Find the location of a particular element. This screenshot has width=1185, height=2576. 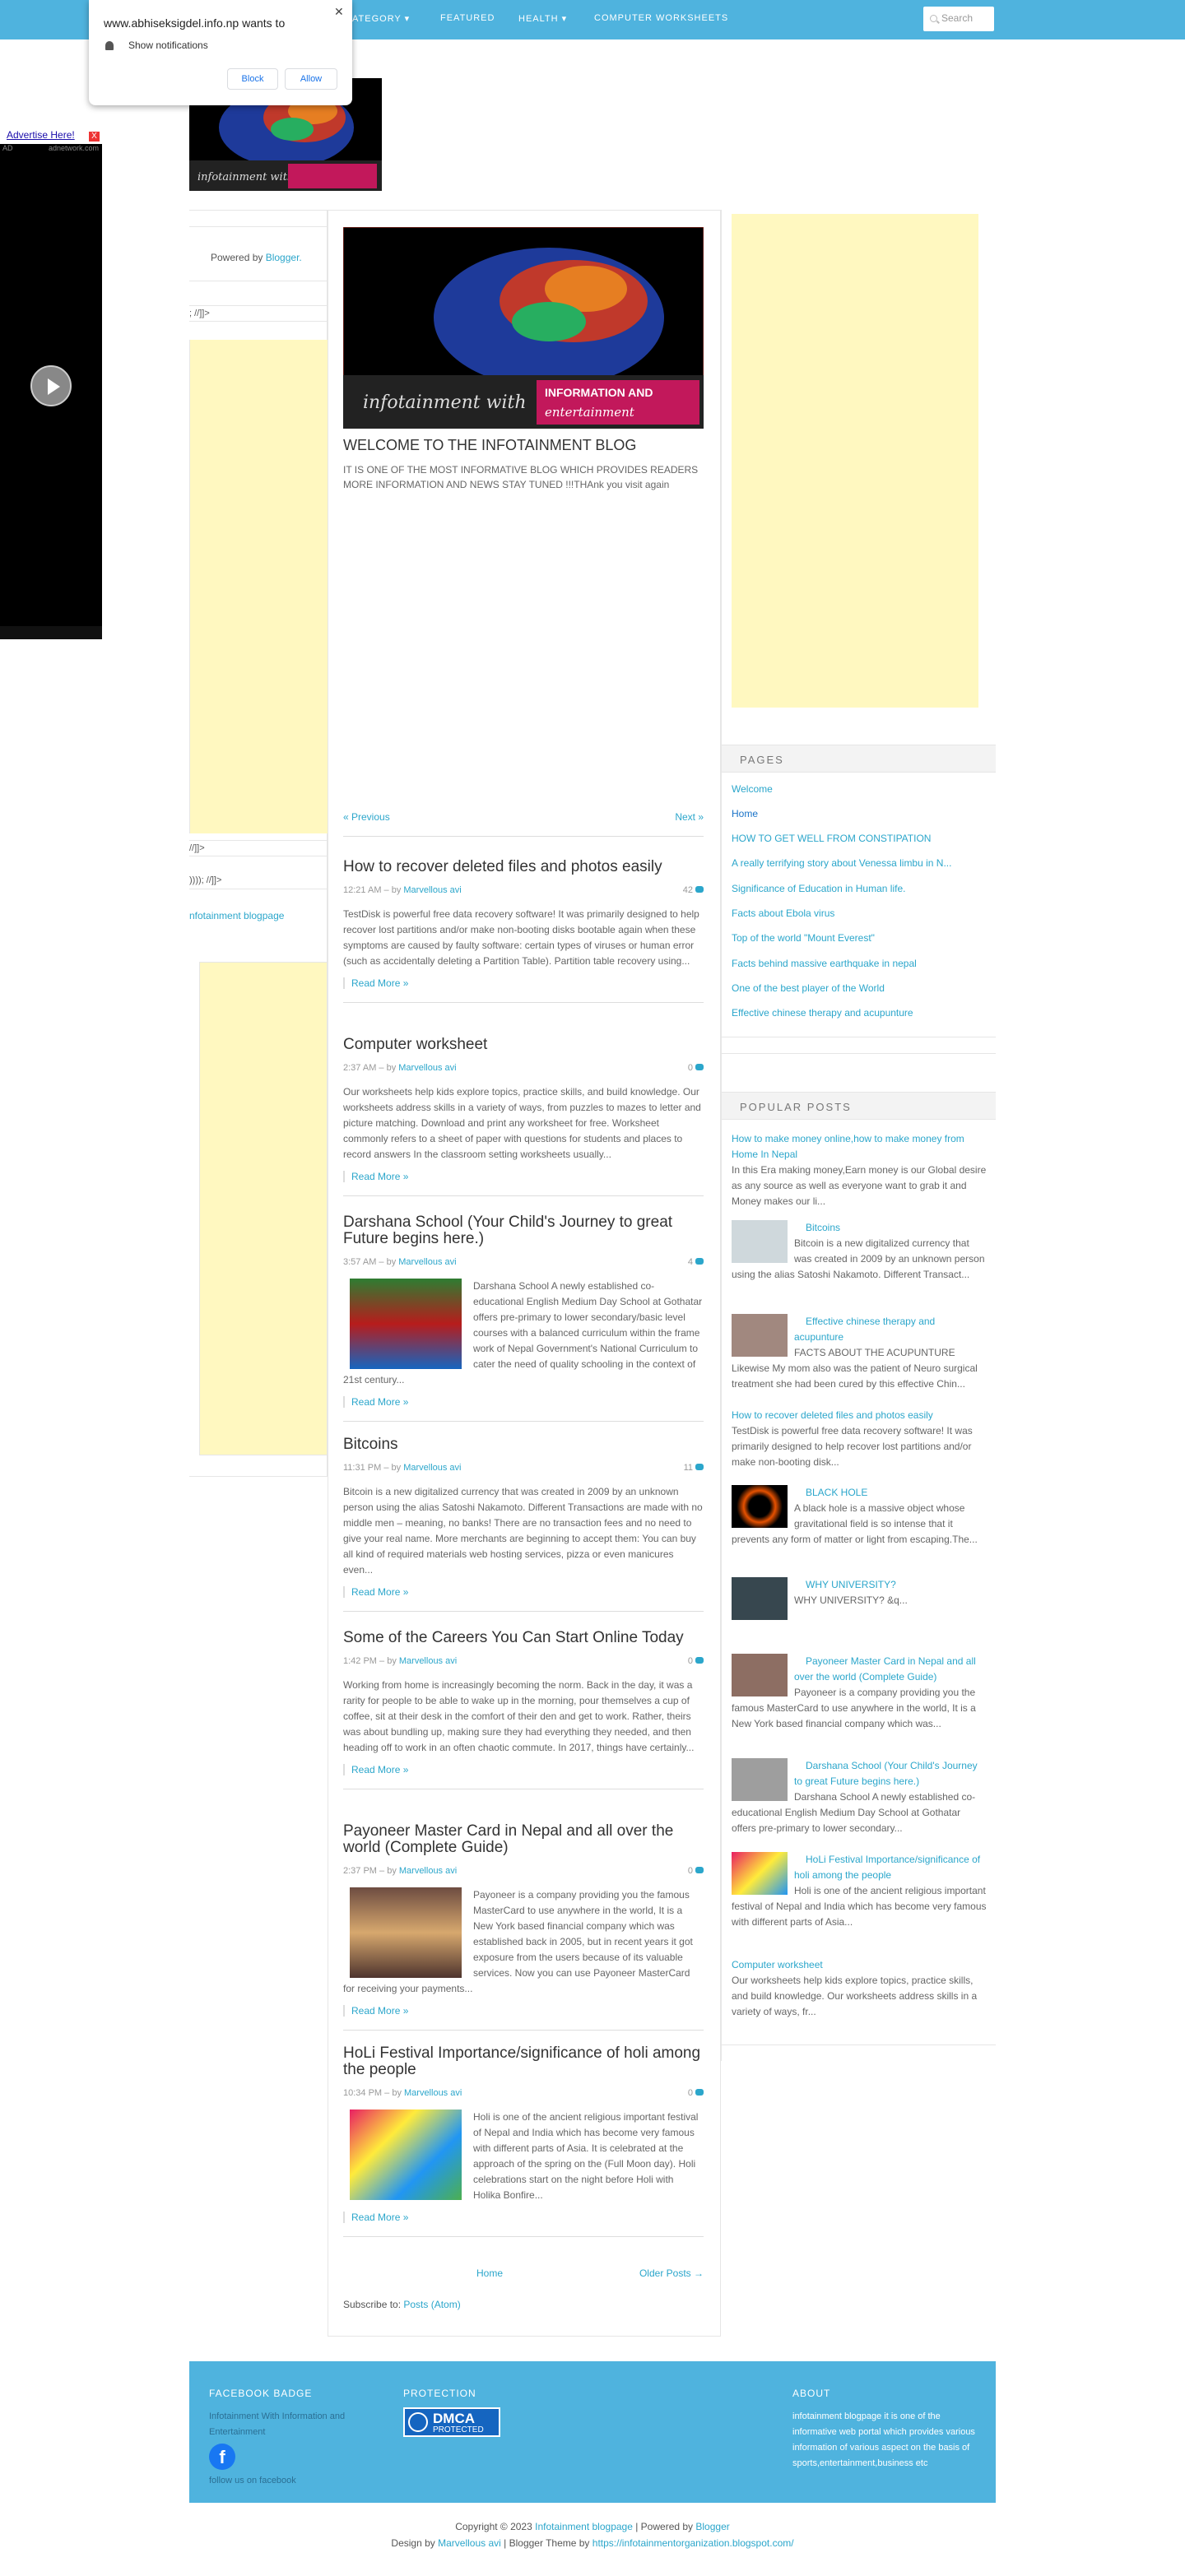

blogger-link: Blogger. is located at coordinates (284, 257).